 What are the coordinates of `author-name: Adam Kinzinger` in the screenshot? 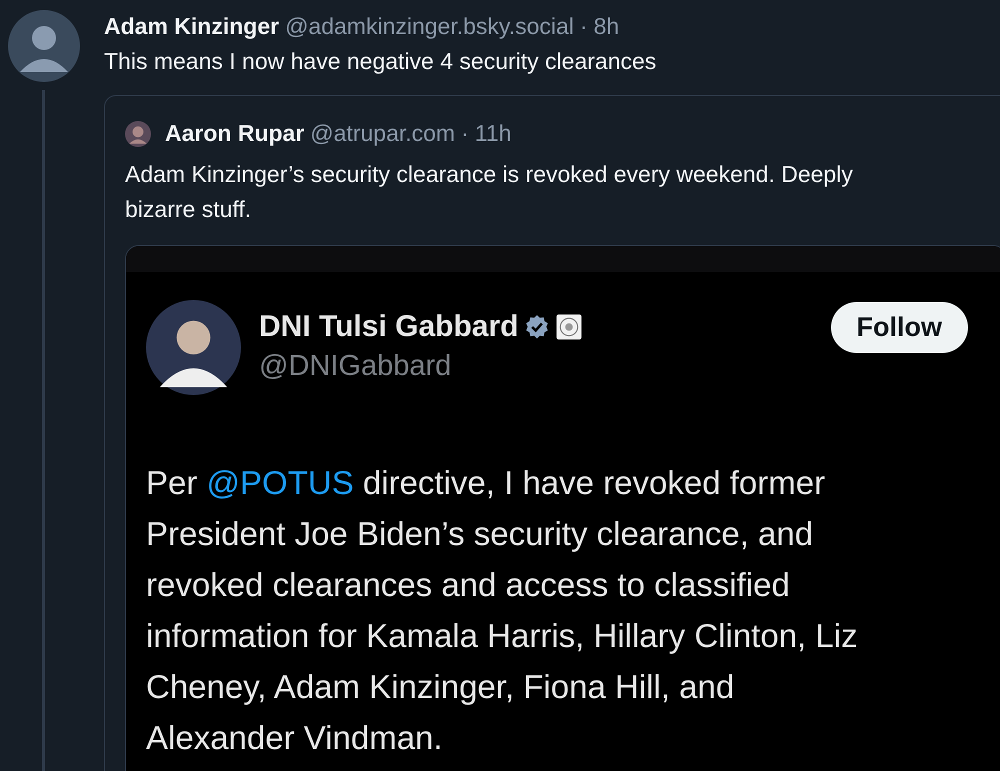 It's located at (192, 26).